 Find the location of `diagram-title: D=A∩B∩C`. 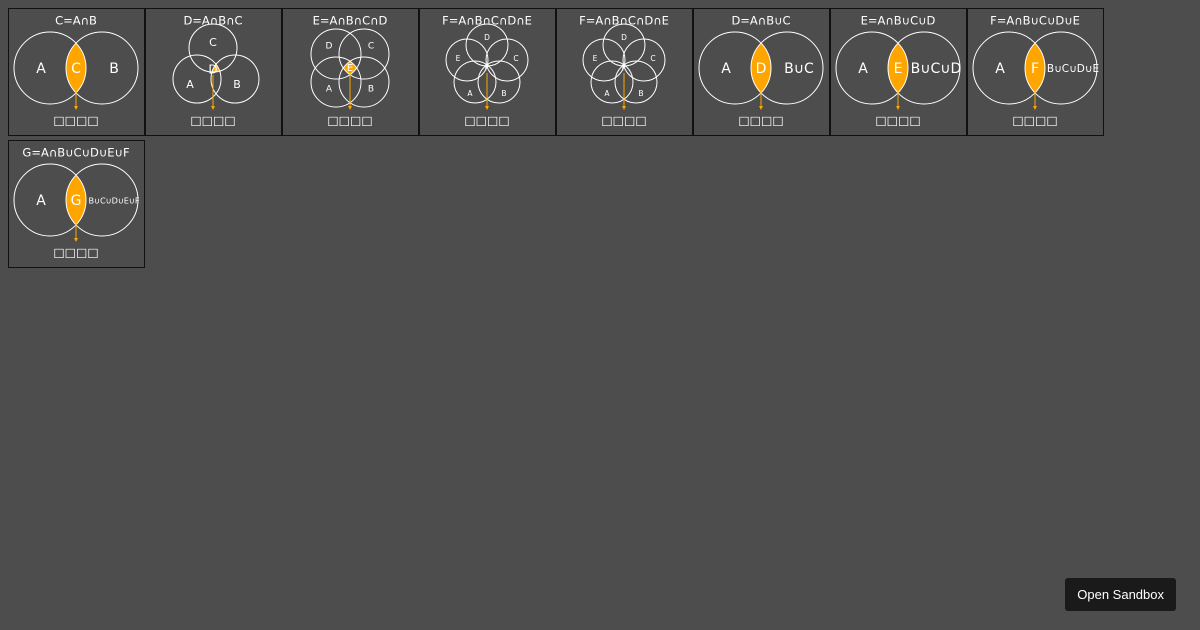

diagram-title: D=A∩B∩C is located at coordinates (212, 21).